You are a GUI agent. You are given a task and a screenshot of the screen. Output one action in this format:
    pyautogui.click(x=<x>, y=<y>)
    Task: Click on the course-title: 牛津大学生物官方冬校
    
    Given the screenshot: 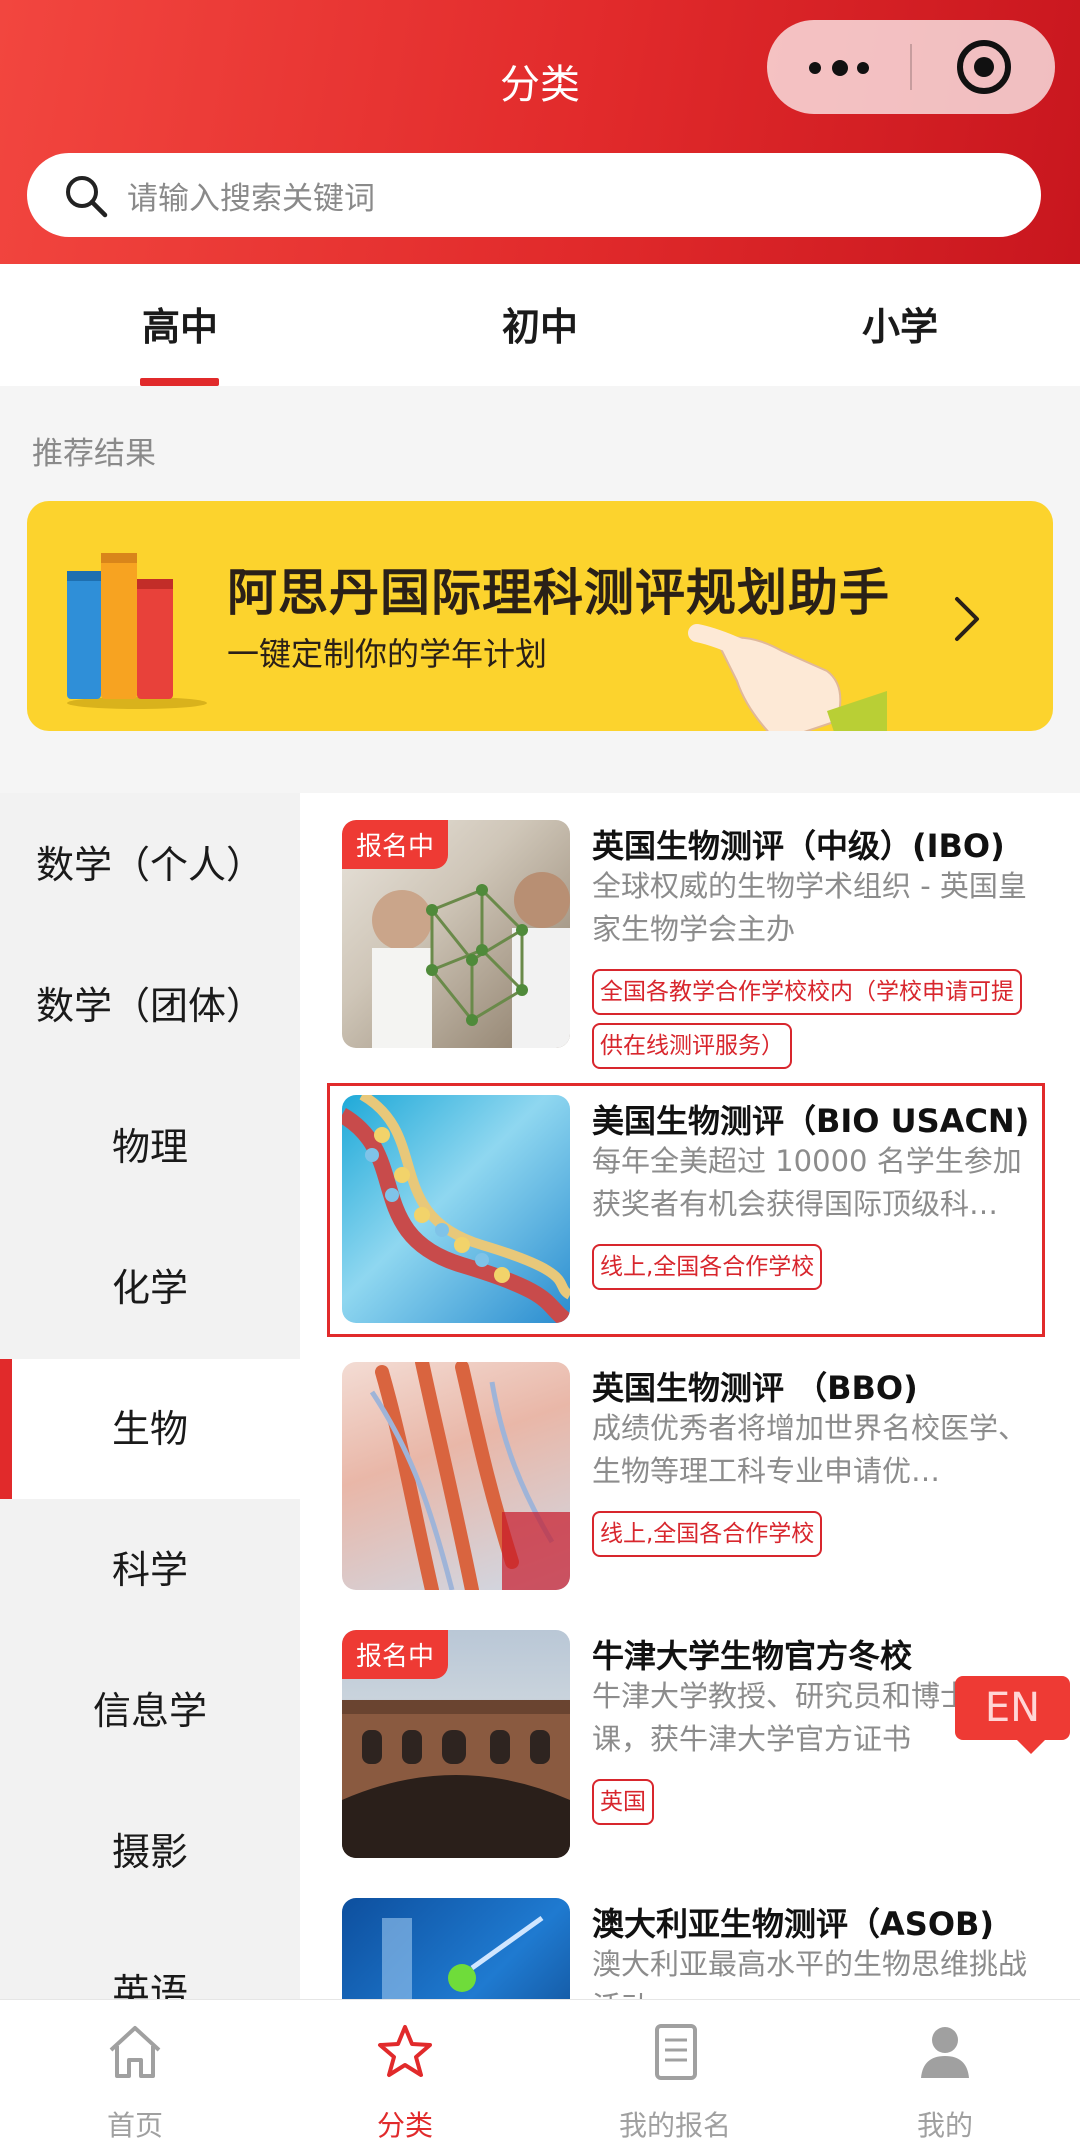 What is the action you would take?
    pyautogui.click(x=752, y=1656)
    